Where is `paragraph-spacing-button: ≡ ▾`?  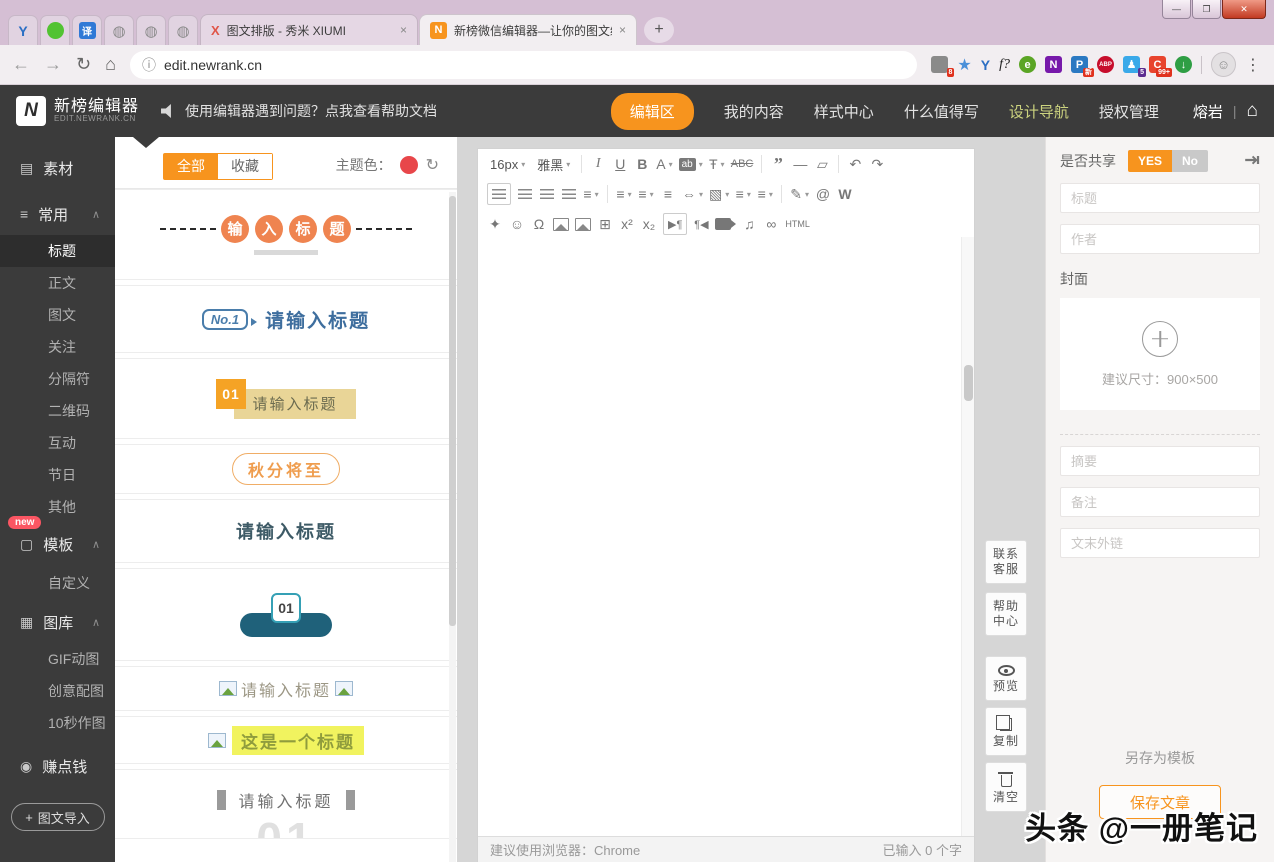 paragraph-spacing-button: ≡ ▾ is located at coordinates (765, 194).